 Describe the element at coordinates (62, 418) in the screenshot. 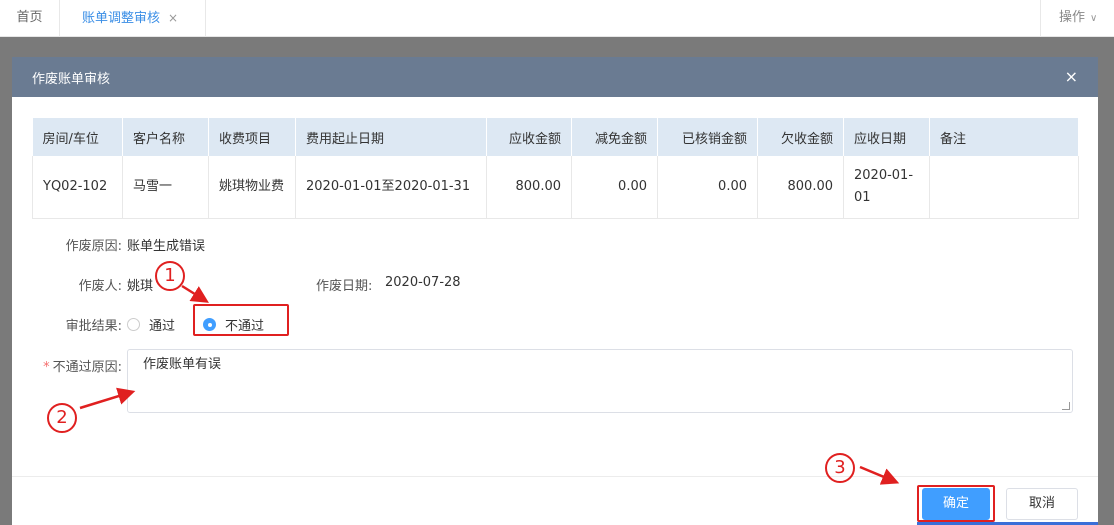

I see `annotation-number-2: 2` at that location.